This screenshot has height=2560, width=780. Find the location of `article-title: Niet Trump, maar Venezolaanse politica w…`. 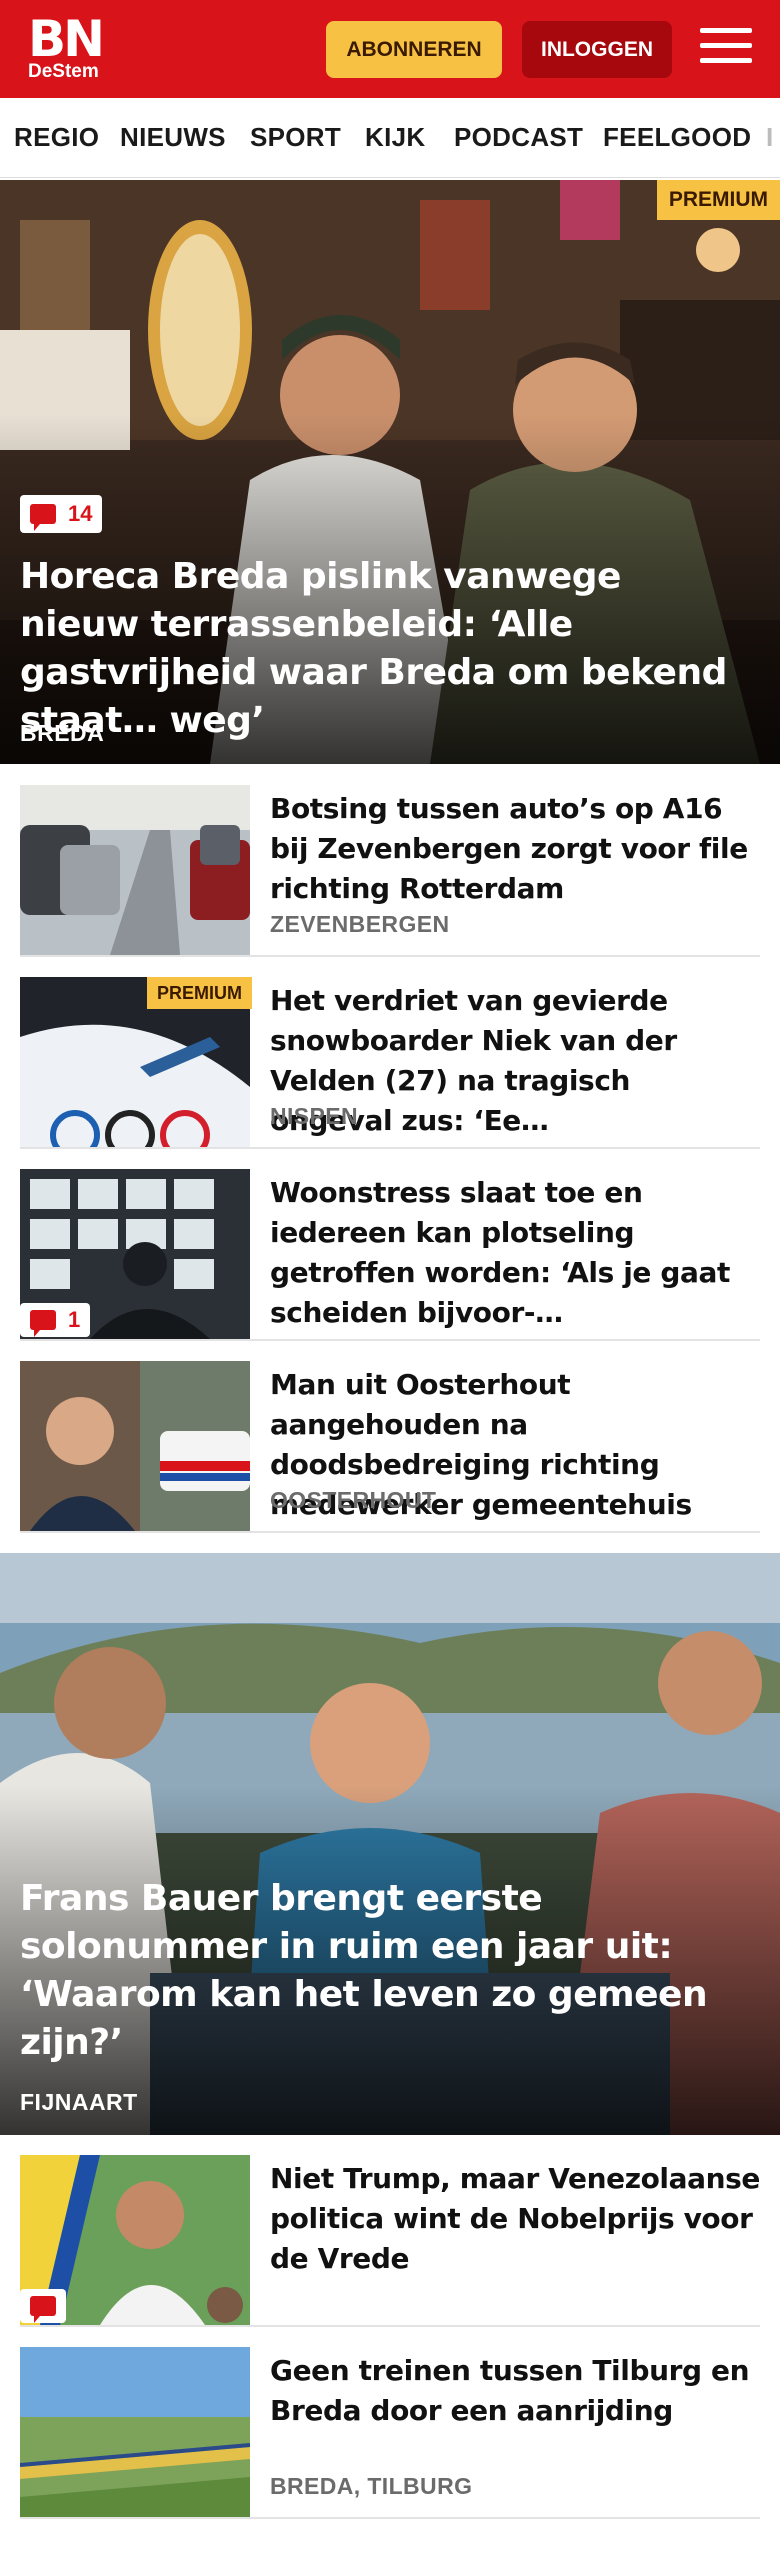

article-title: Niet Trump, maar Venezolaanse politica w… is located at coordinates (515, 2219).